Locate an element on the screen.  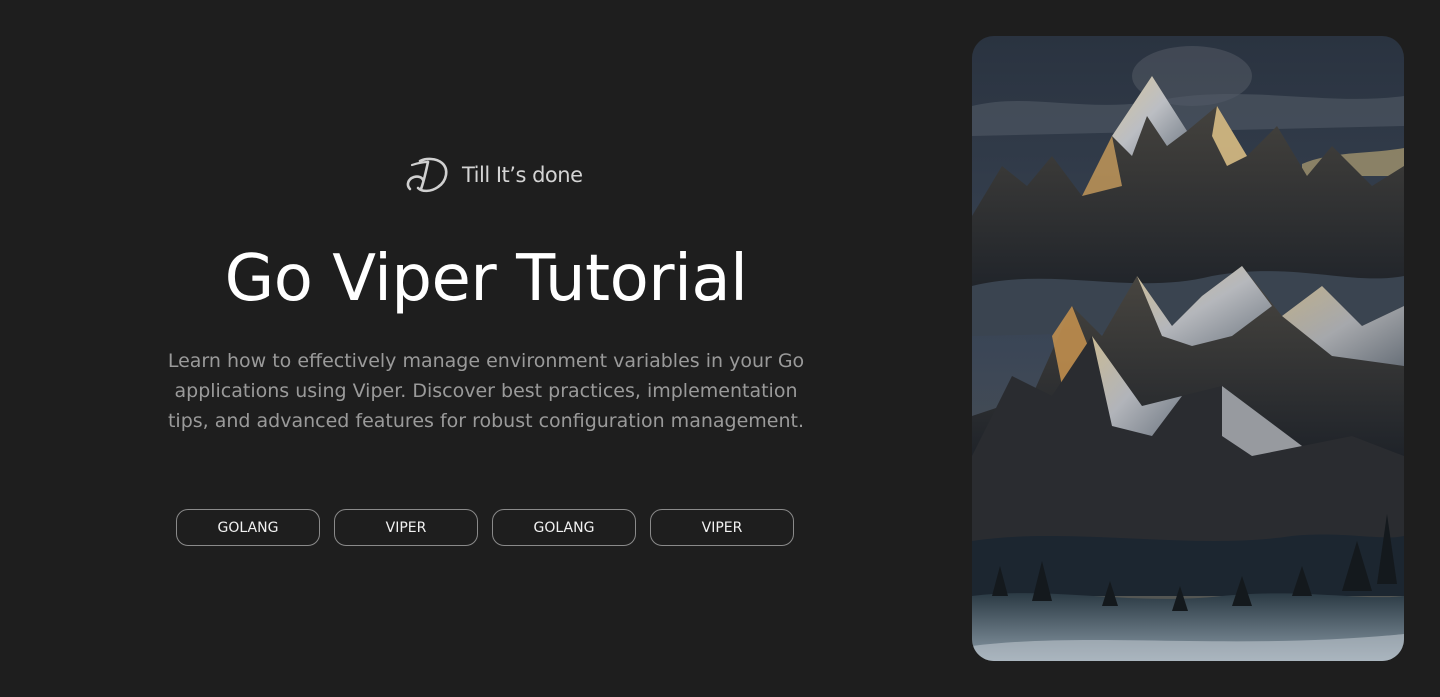
page-title: Go Viper Tutorial is located at coordinates (486, 279).